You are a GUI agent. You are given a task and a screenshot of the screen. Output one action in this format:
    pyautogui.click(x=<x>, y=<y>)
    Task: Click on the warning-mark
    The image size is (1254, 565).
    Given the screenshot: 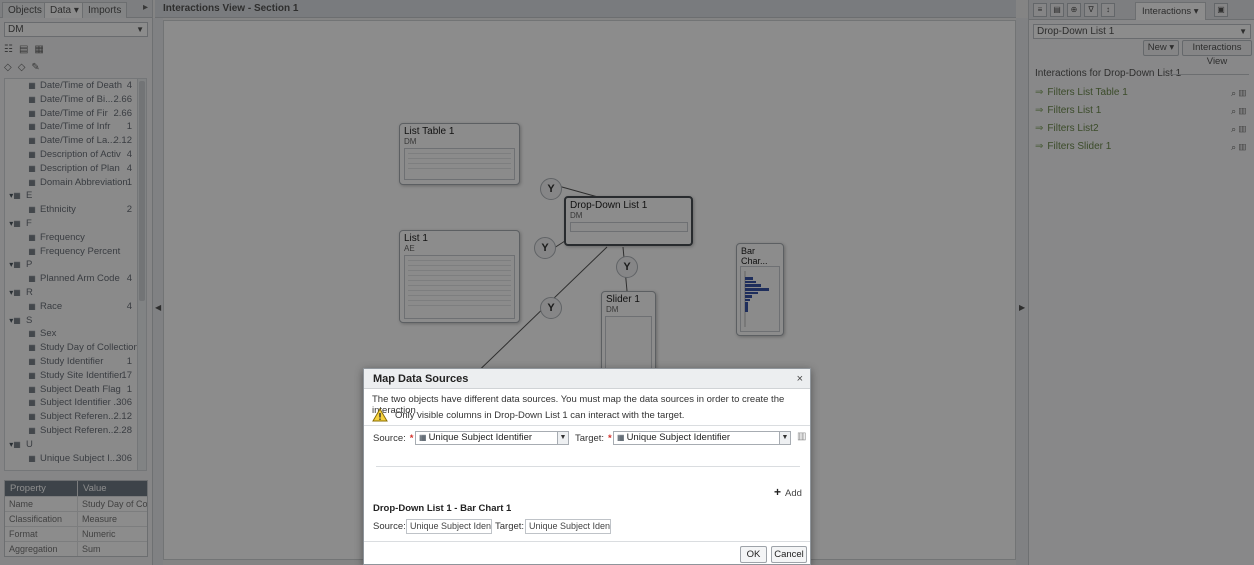 What is the action you would take?
    pyautogui.click(x=380, y=415)
    